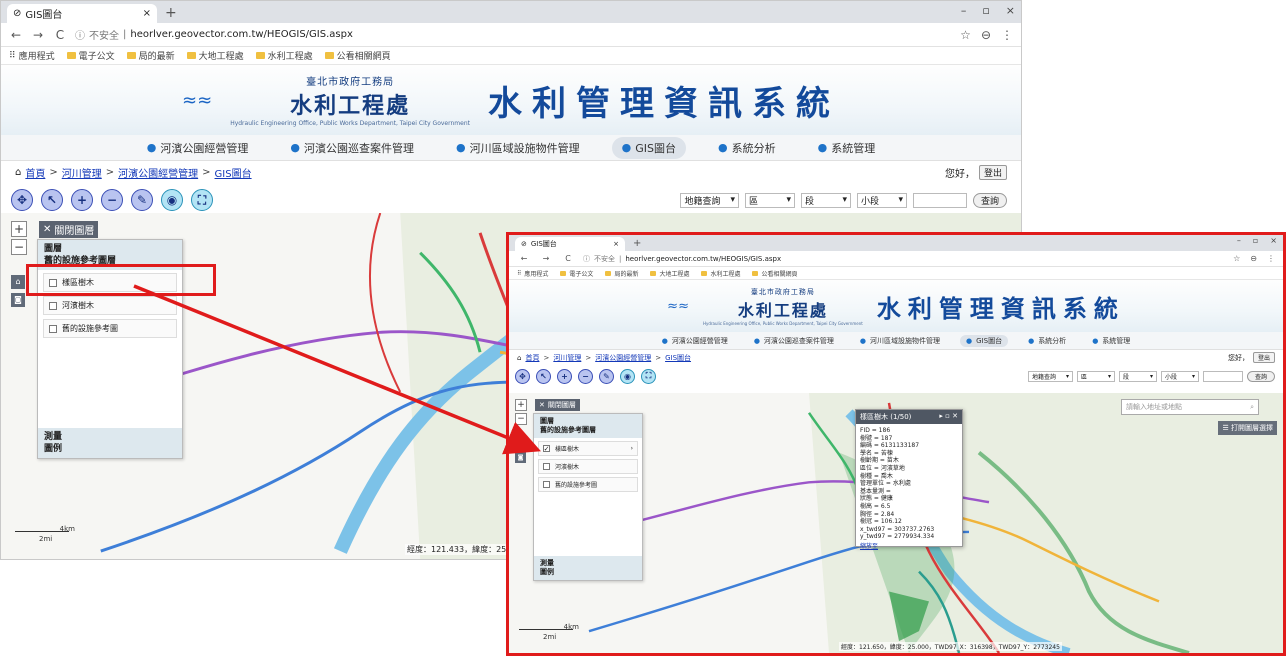 This screenshot has height=657, width=1287. What do you see at coordinates (985, 10) in the screenshot?
I see `maximize-button: ▫` at bounding box center [985, 10].